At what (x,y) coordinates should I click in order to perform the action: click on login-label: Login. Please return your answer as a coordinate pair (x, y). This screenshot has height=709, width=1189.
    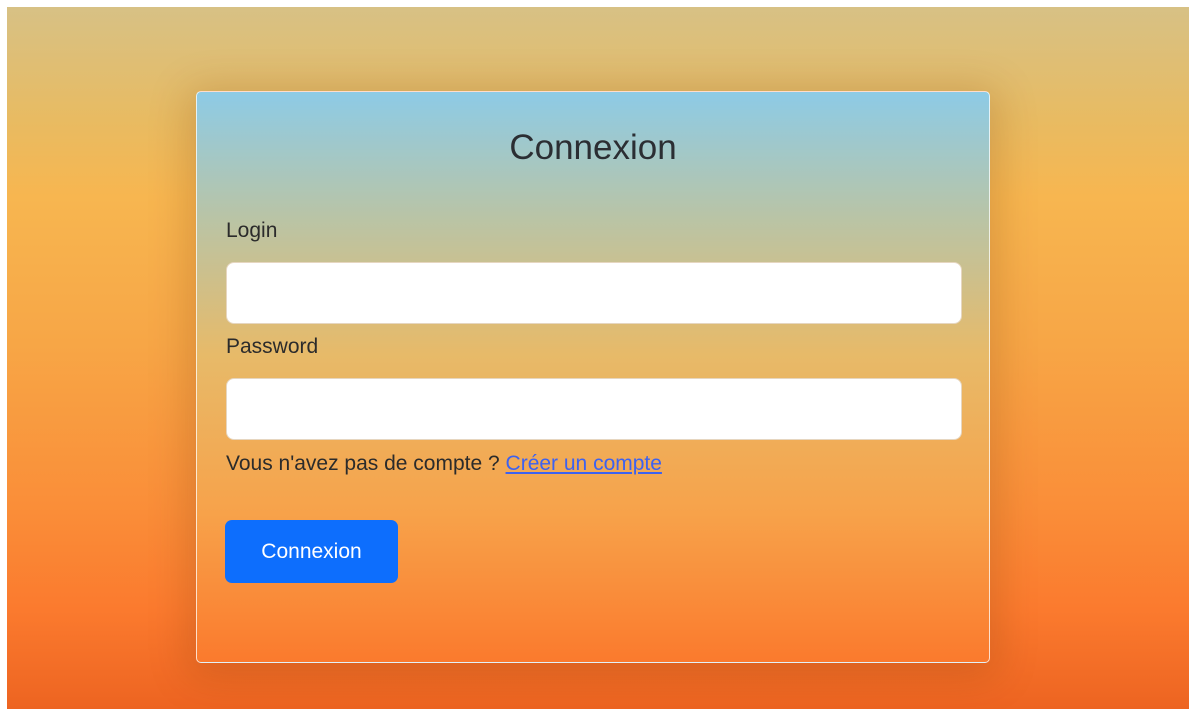
    Looking at the image, I should click on (252, 230).